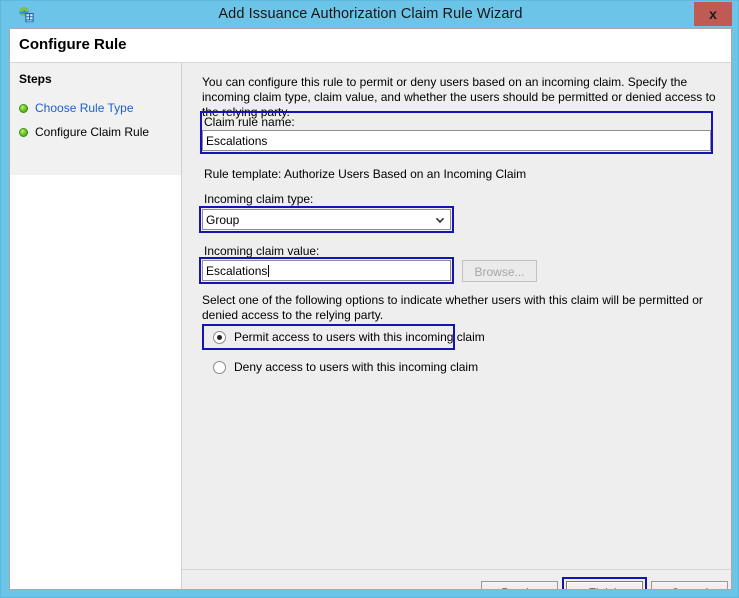 This screenshot has width=739, height=598. Describe the element at coordinates (92, 132) in the screenshot. I see `step-label: Configure Claim Rule` at that location.